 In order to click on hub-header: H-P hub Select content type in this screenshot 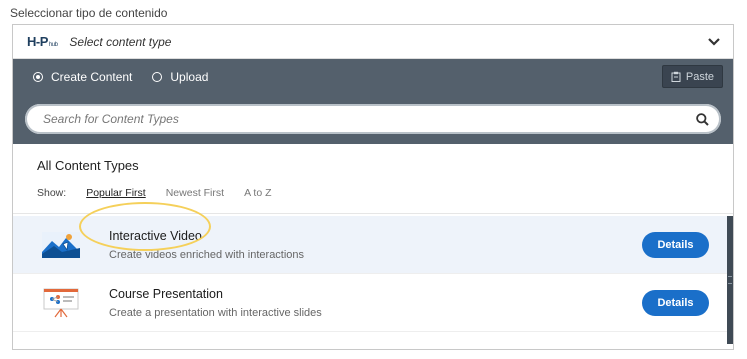, I will do `click(373, 42)`.